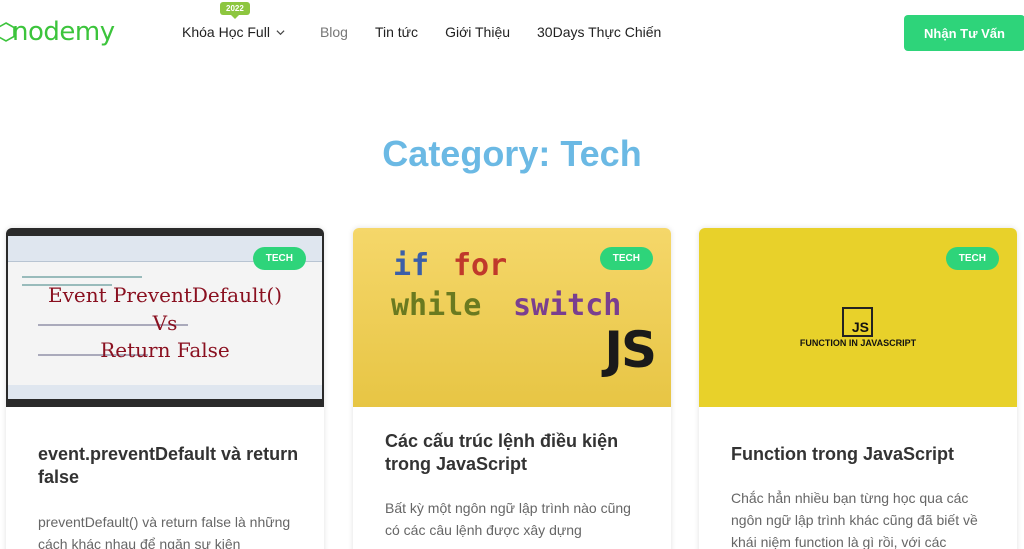 This screenshot has width=1024, height=549. What do you see at coordinates (235, 10) in the screenshot?
I see `year-badge: 2022` at bounding box center [235, 10].